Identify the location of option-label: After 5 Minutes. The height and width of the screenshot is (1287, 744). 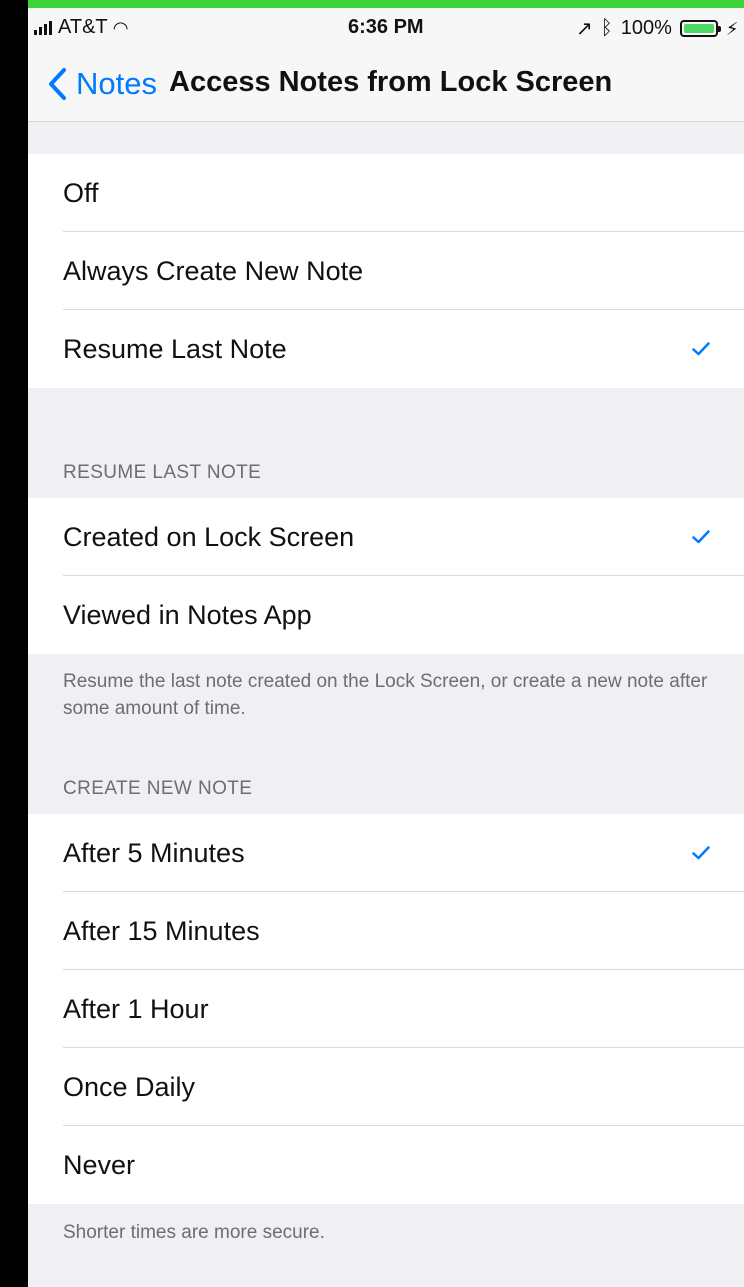
(154, 852).